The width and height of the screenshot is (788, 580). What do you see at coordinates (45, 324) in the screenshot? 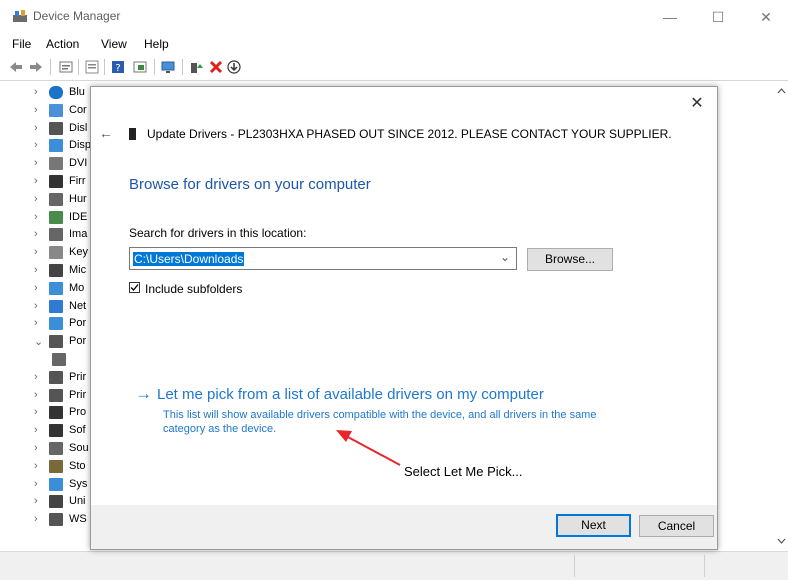
I see `tree-item: › Por` at bounding box center [45, 324].